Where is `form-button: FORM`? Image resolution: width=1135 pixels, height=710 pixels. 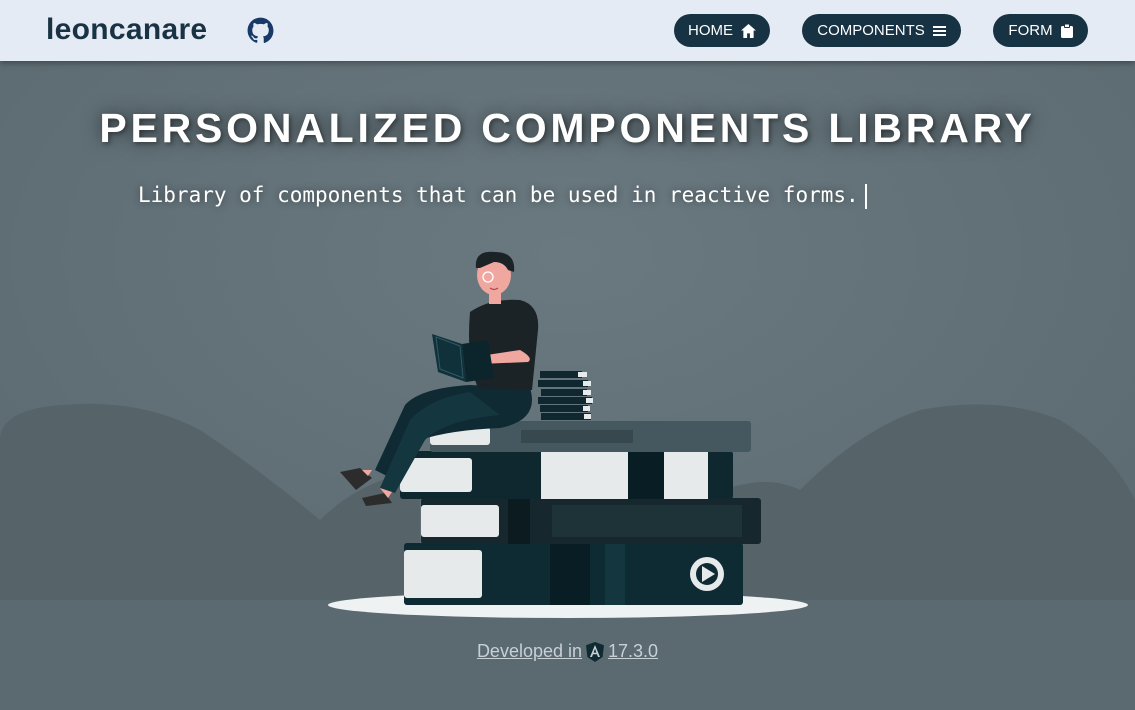
form-button: FORM is located at coordinates (1040, 30).